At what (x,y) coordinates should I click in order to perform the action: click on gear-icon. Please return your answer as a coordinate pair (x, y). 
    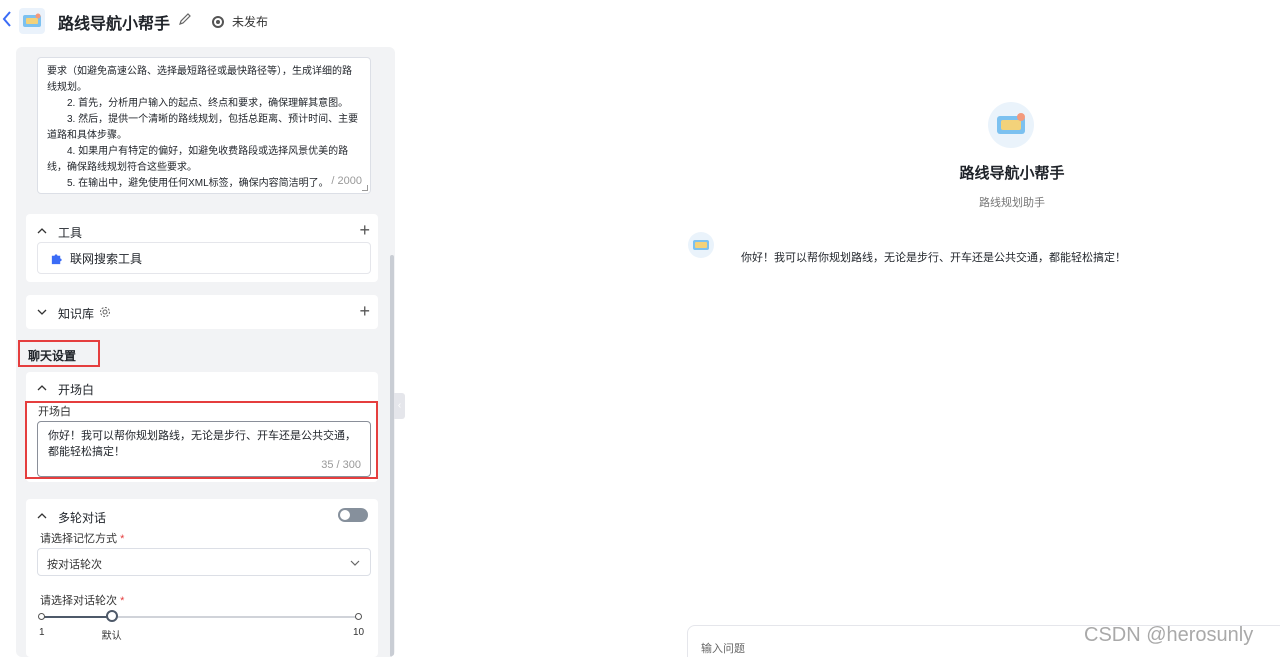
    Looking at the image, I should click on (105, 312).